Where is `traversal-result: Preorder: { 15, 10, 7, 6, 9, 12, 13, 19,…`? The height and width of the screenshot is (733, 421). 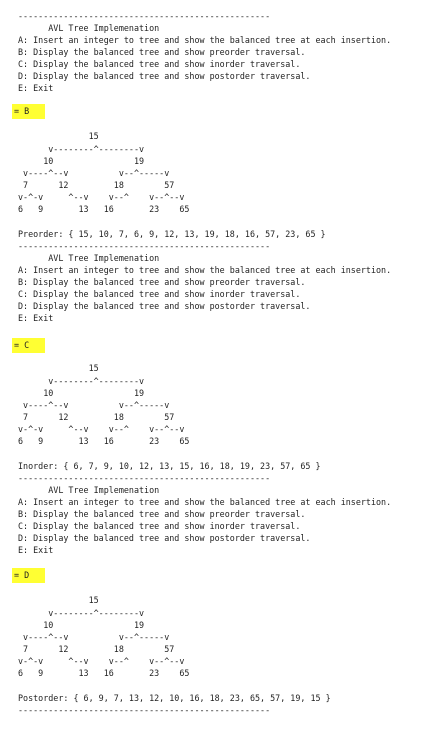 traversal-result: Preorder: { 15, 10, 7, 6, 9, 12, 13, 19,… is located at coordinates (172, 234).